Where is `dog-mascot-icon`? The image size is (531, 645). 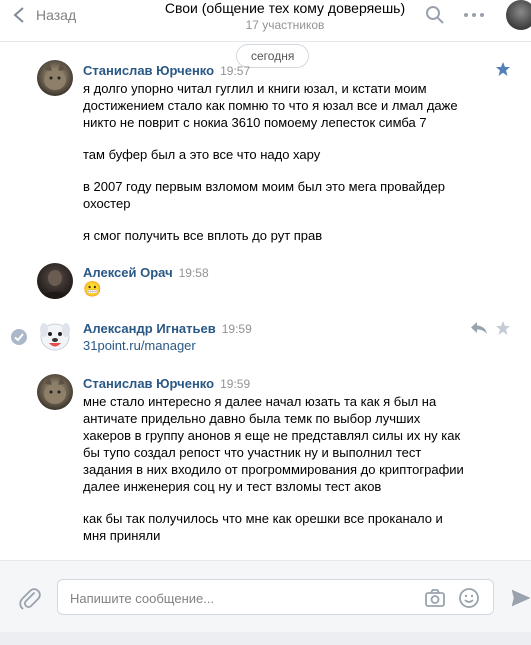
dog-mascot-icon is located at coordinates (55, 337).